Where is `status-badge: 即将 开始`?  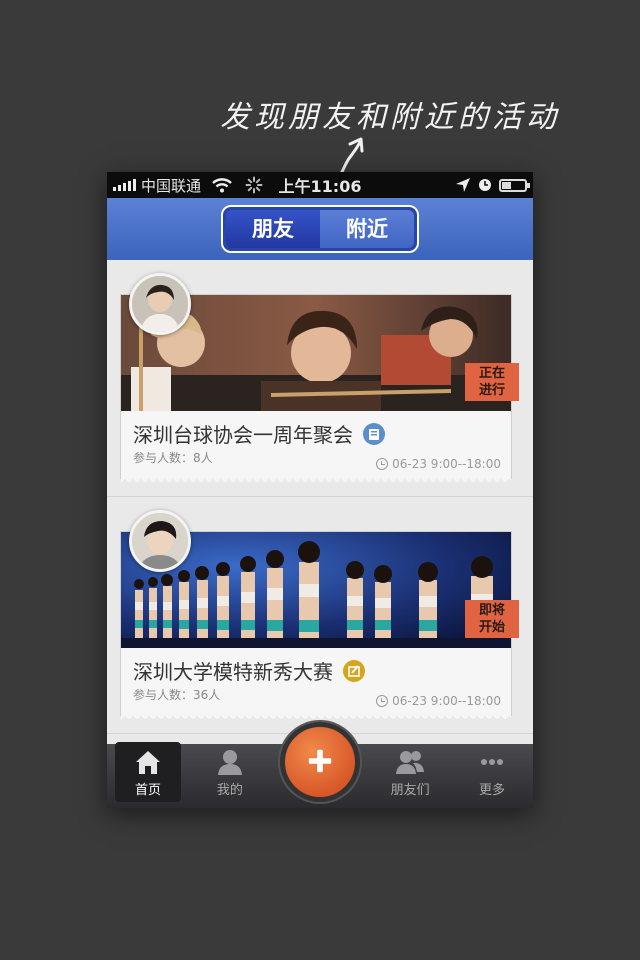 status-badge: 即将 开始 is located at coordinates (492, 619).